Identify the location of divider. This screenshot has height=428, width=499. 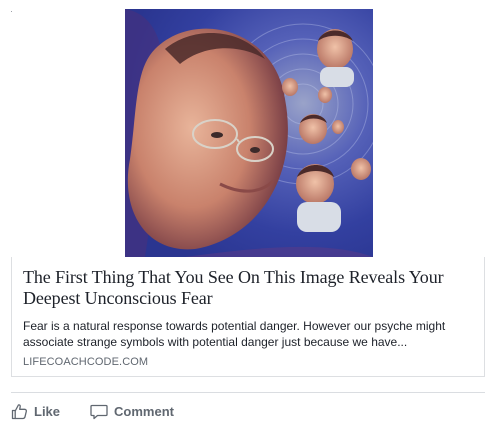
(248, 392).